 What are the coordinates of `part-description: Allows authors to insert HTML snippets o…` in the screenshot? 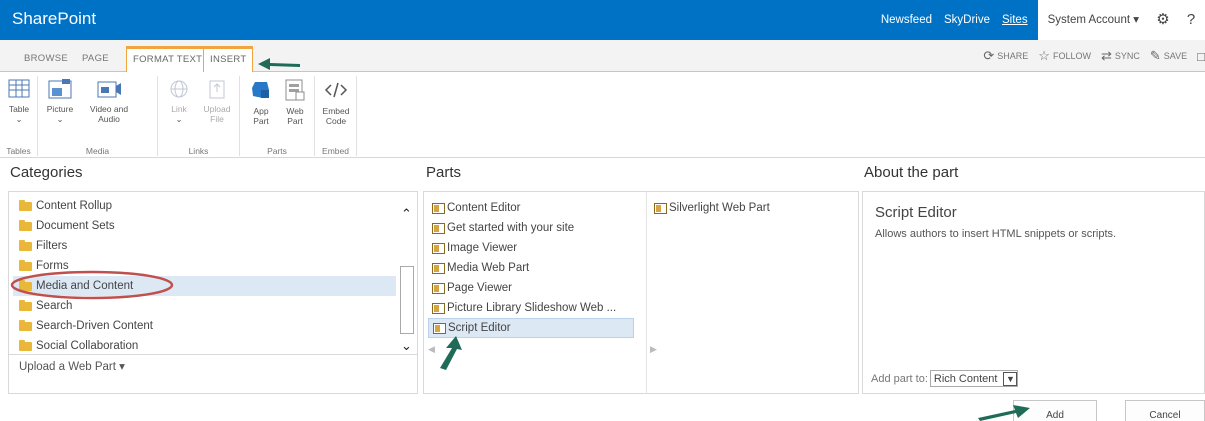 It's located at (996, 234).